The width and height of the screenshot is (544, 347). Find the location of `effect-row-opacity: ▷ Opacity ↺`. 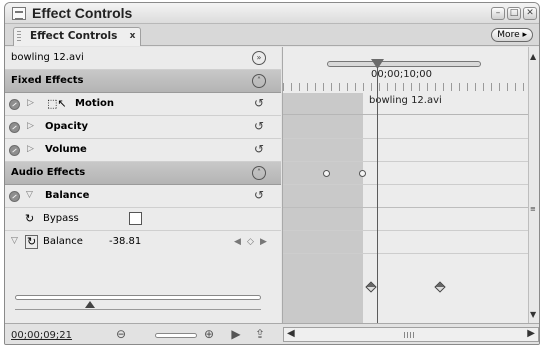

effect-row-opacity: ▷ Opacity ↺ is located at coordinates (143, 127).